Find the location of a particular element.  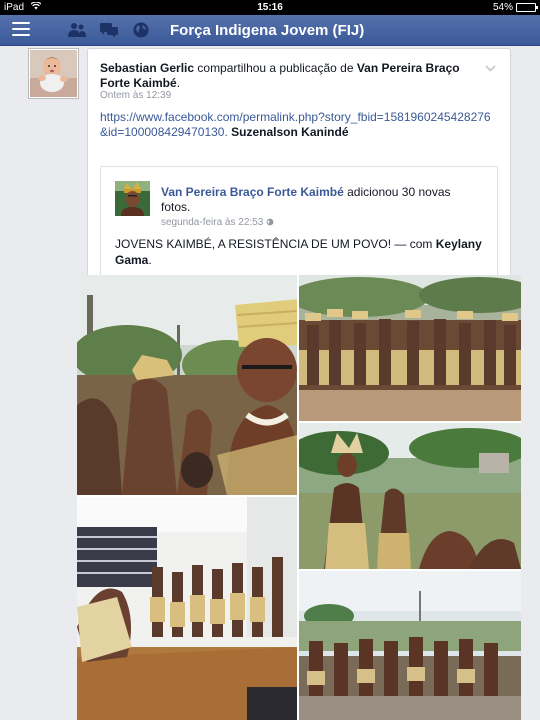

shared-author-avatar is located at coordinates (132, 198).